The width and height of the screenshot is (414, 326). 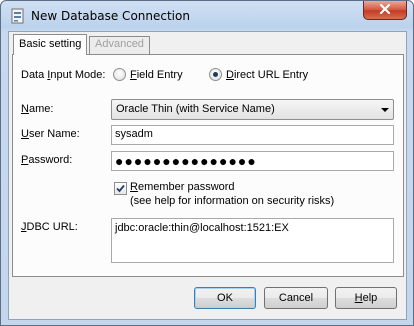 I want to click on close-icon, so click(x=385, y=10).